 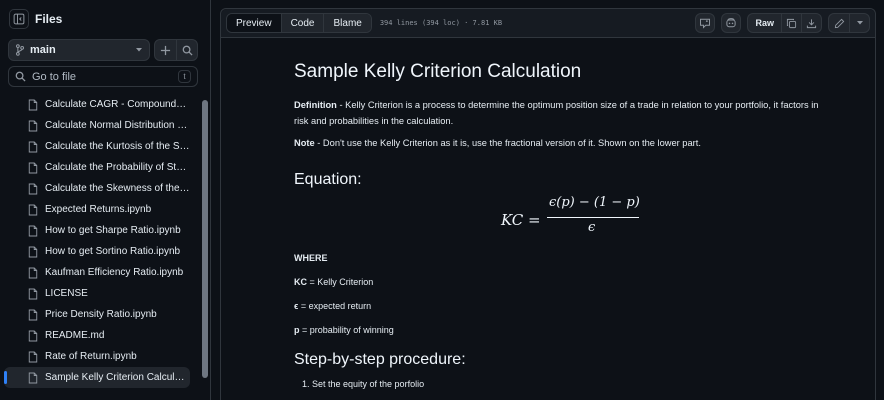 What do you see at coordinates (75, 335) in the screenshot?
I see `file-name: README.md` at bounding box center [75, 335].